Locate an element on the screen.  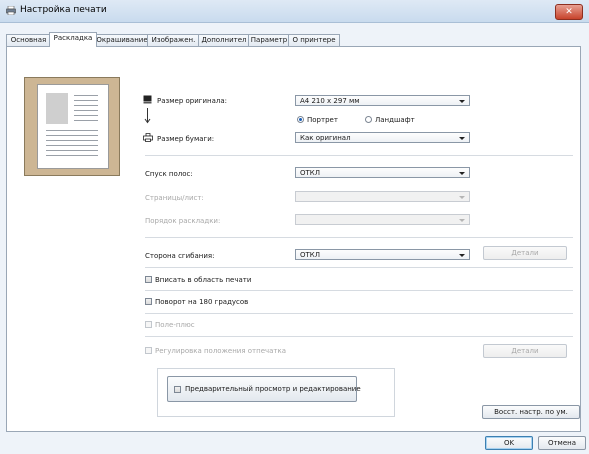
imposition-select: ОТКЛ is located at coordinates (382, 172).